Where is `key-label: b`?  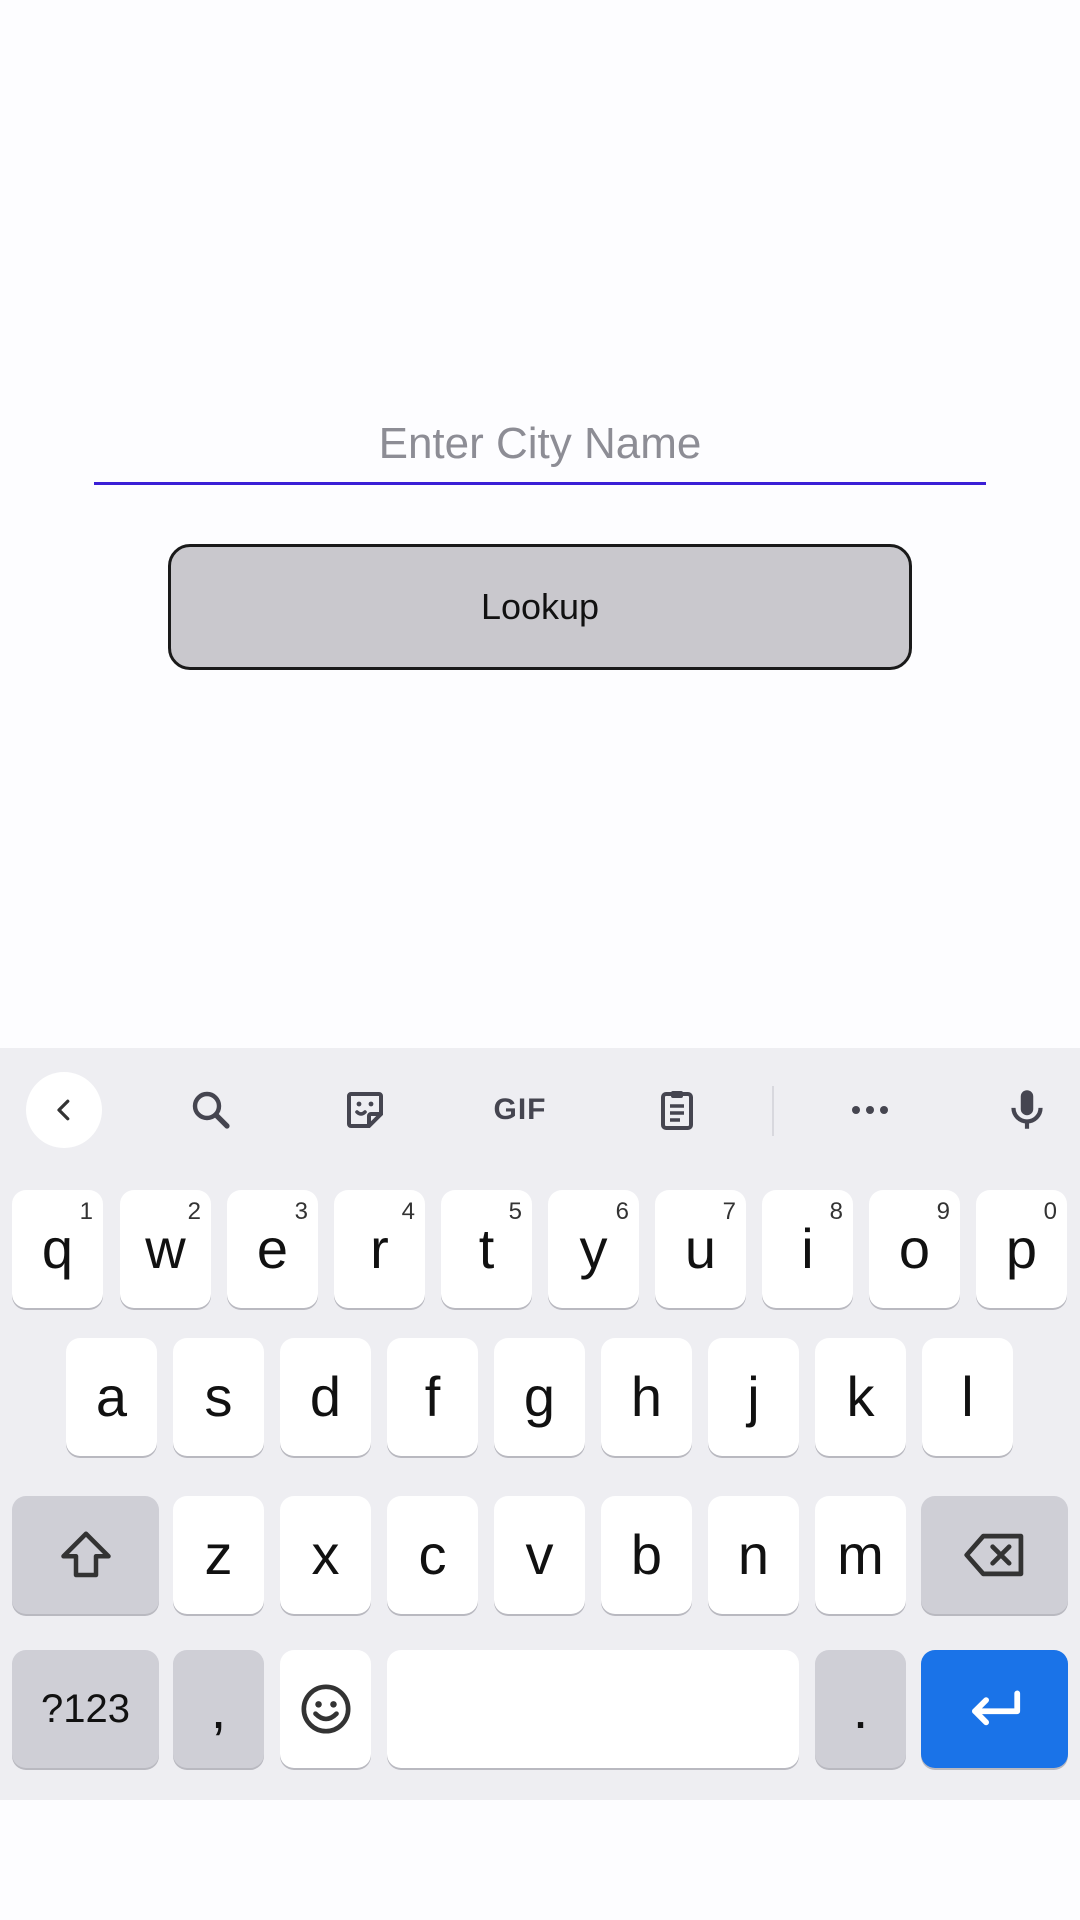 key-label: b is located at coordinates (646, 1554).